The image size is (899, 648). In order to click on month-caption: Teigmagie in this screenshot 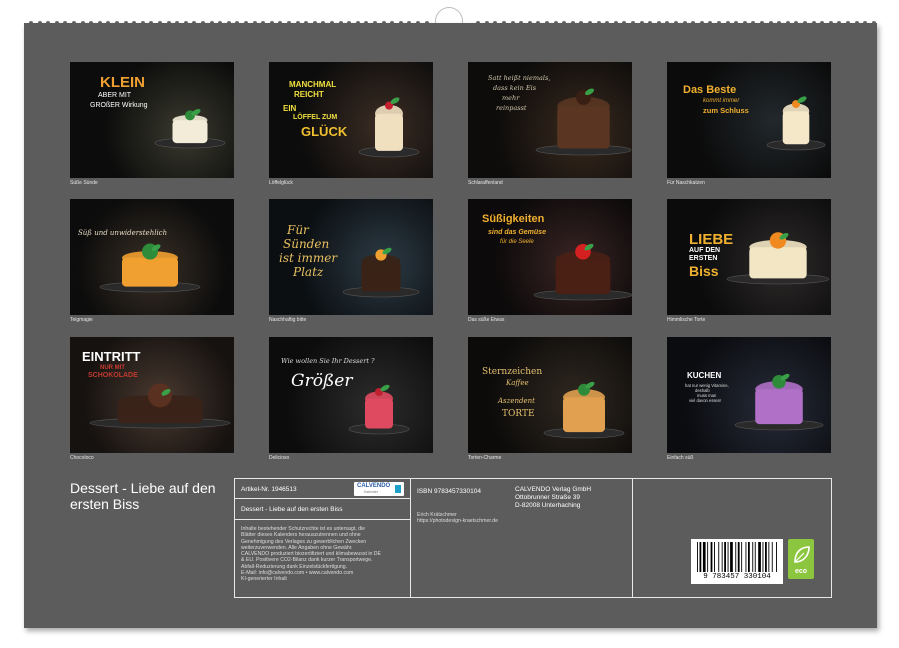, I will do `click(81, 320)`.